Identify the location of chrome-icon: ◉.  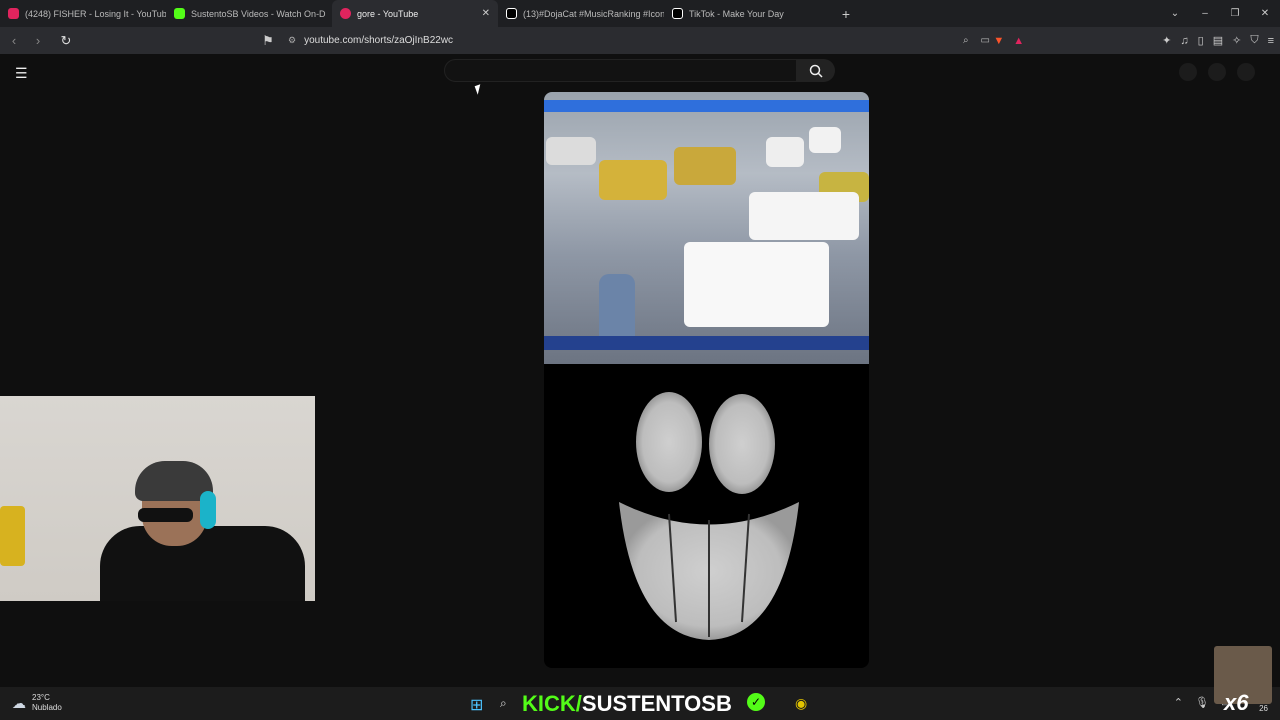
(801, 703).